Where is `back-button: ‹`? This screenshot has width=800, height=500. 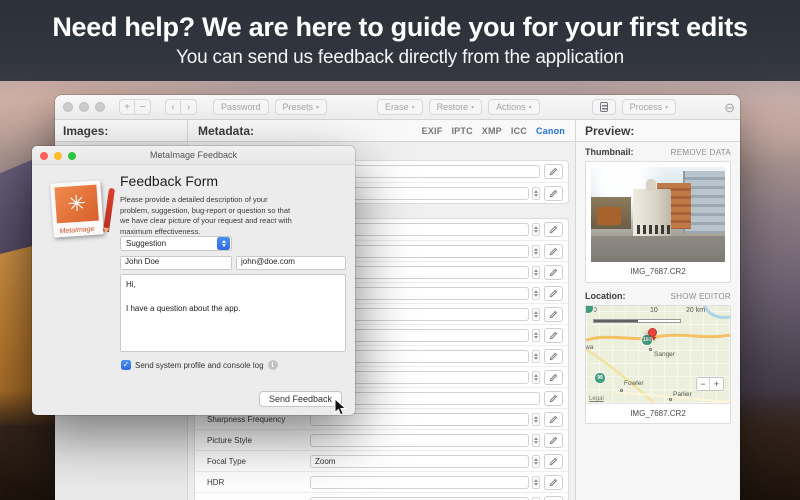
back-button: ‹ is located at coordinates (173, 107).